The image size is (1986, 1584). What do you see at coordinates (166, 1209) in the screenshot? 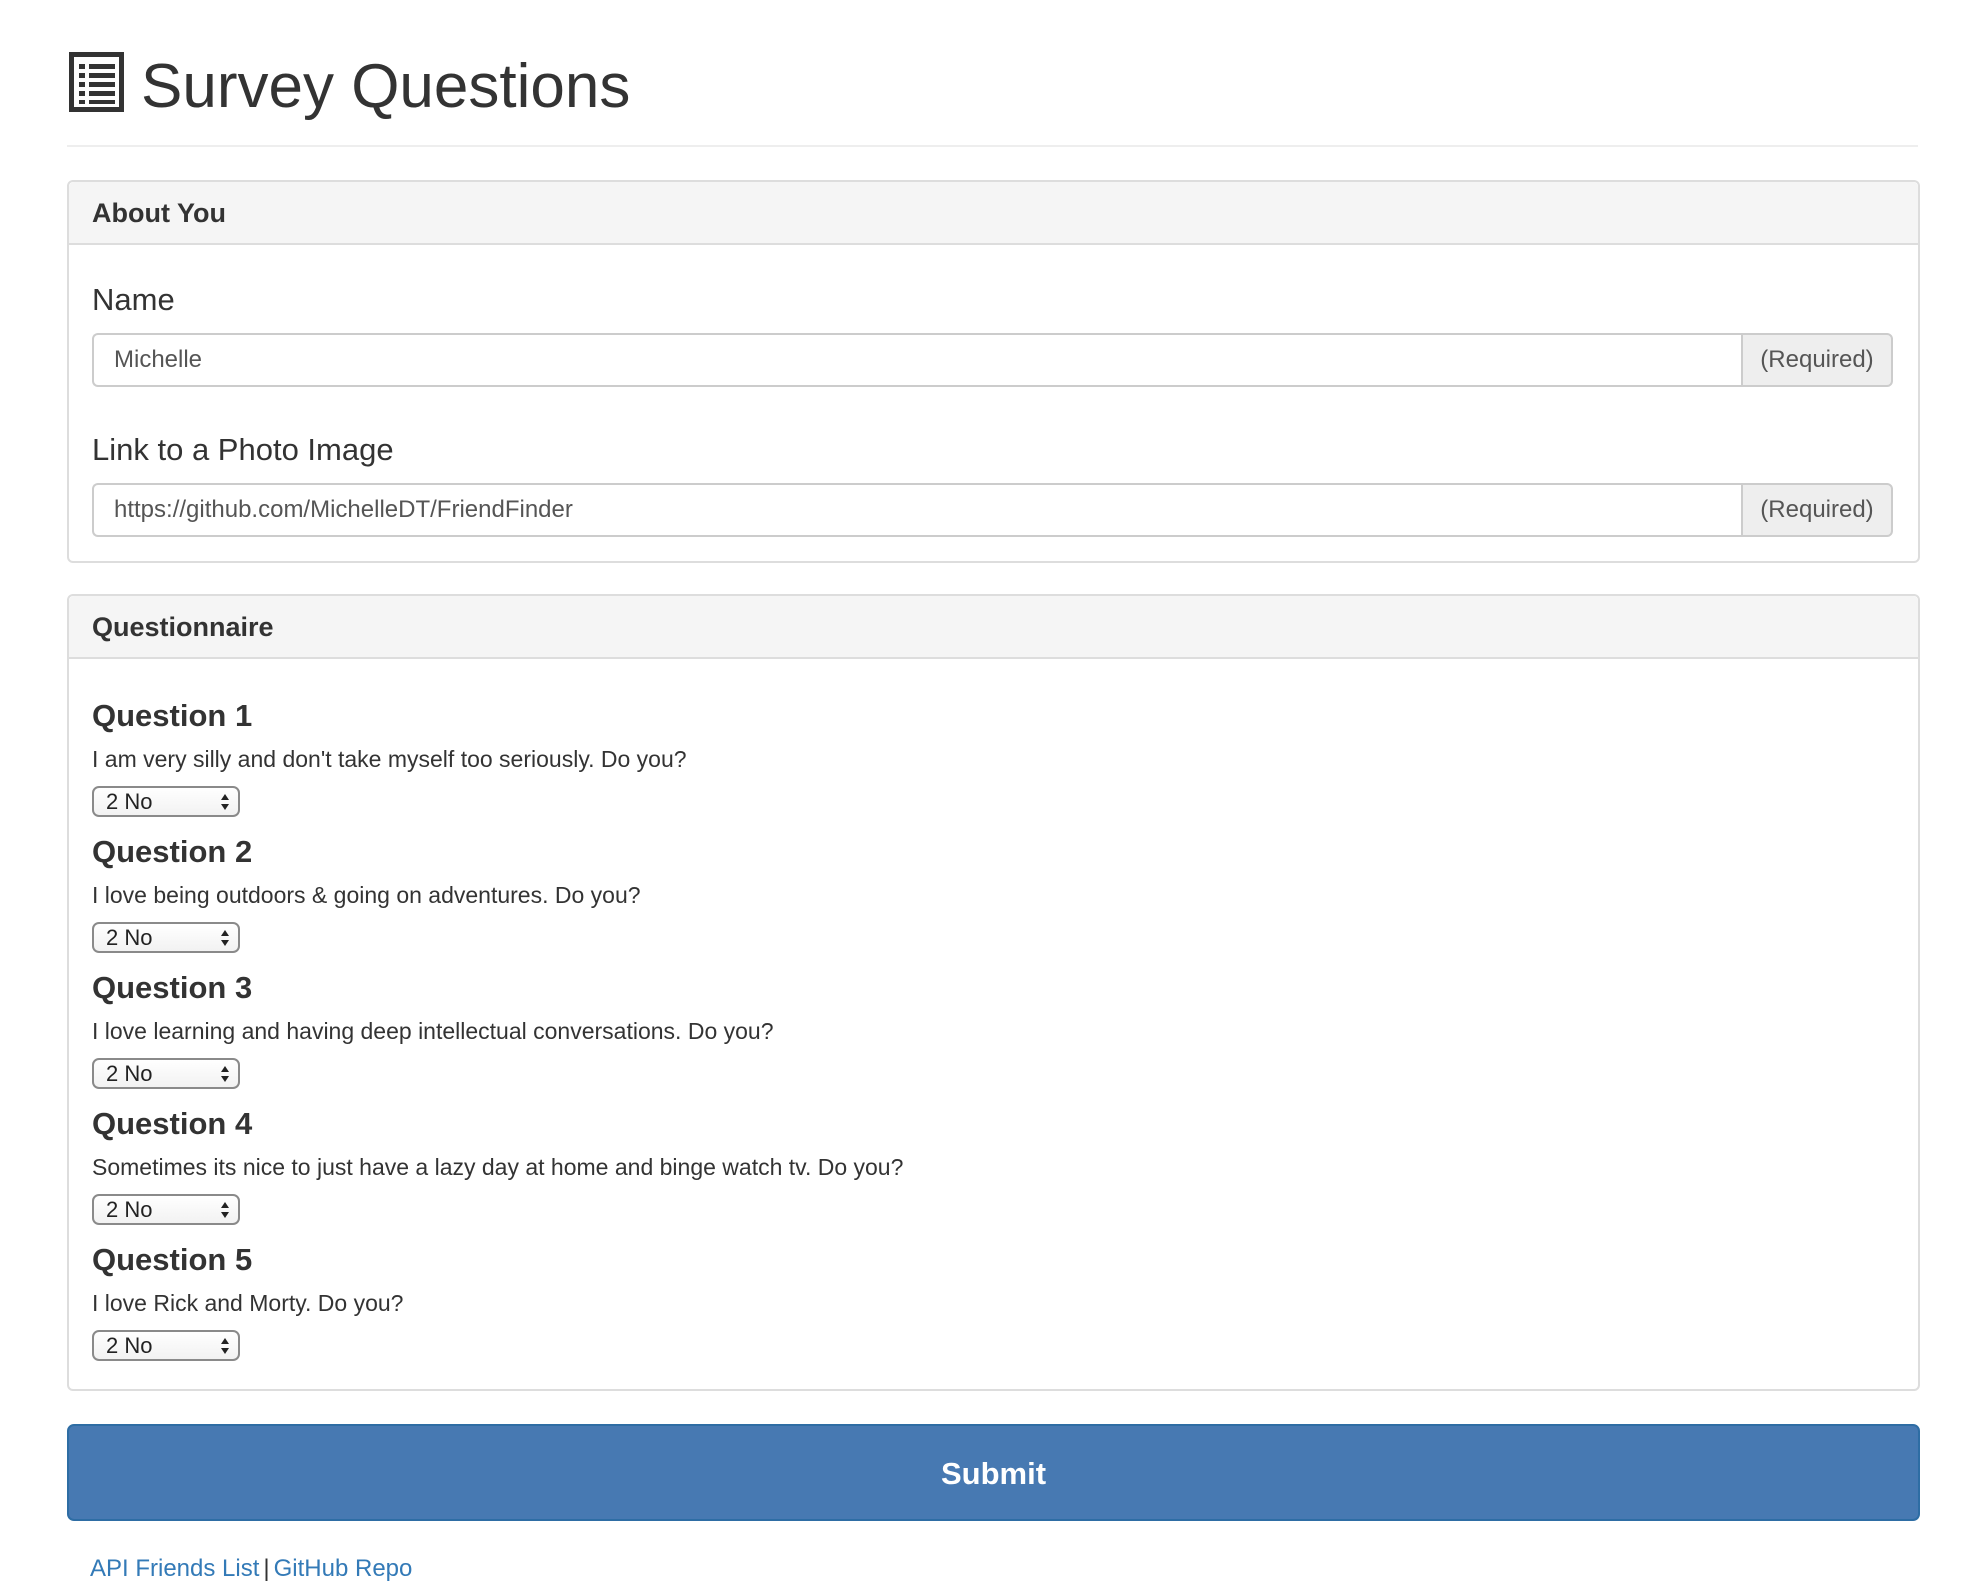
I see `question-4-select: 2 No` at bounding box center [166, 1209].